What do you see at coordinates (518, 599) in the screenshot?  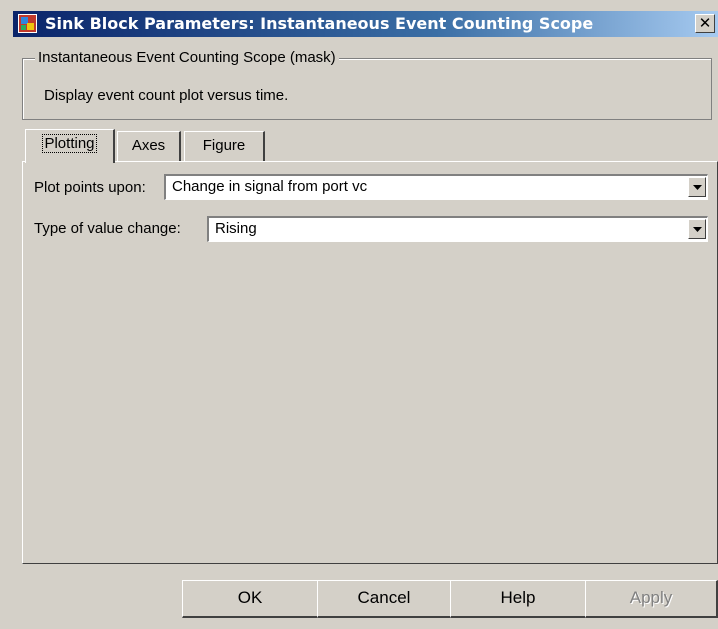 I see `help-button: Help` at bounding box center [518, 599].